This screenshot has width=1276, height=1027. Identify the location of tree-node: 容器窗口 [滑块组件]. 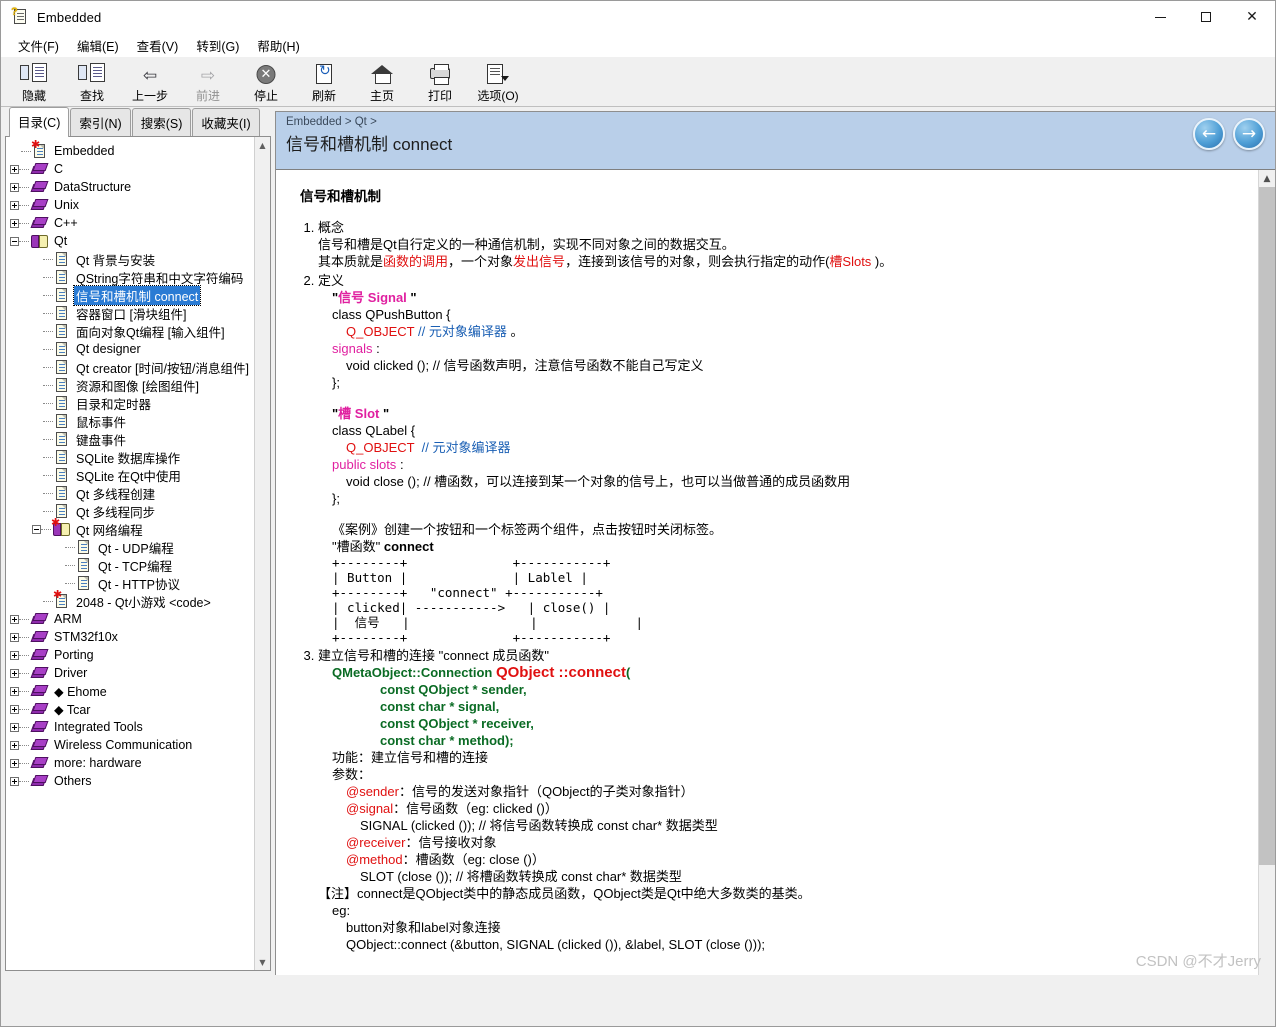
(130, 313).